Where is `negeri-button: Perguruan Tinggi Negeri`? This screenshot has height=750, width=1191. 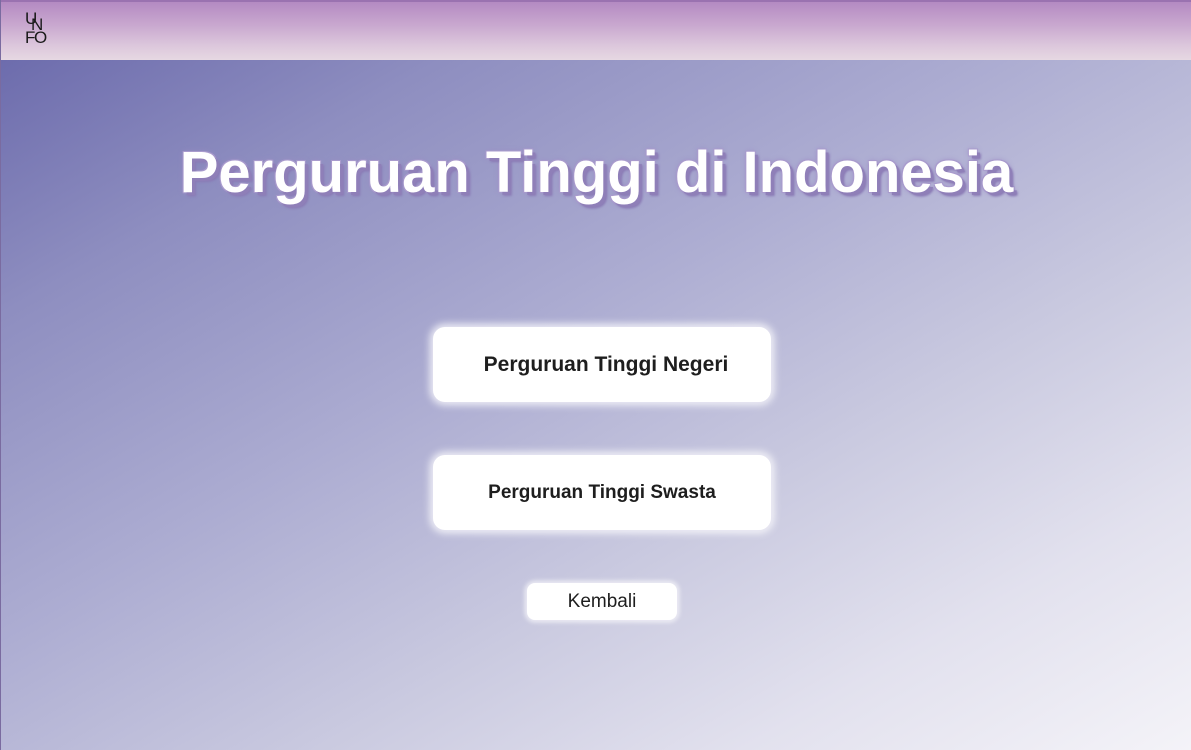
negeri-button: Perguruan Tinggi Negeri is located at coordinates (602, 364).